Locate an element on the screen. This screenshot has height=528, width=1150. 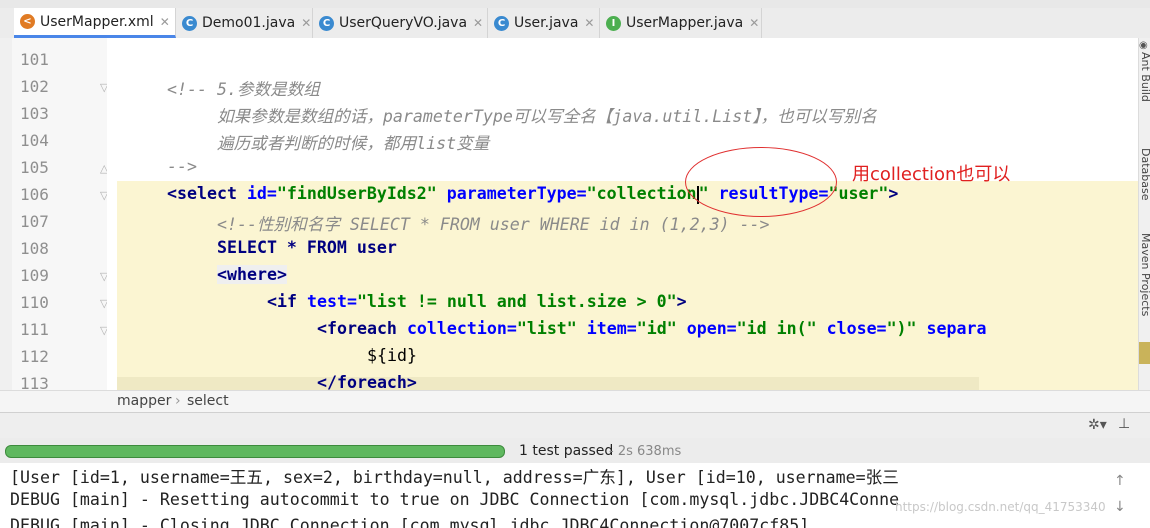
test-progress-bar is located at coordinates (255, 451).